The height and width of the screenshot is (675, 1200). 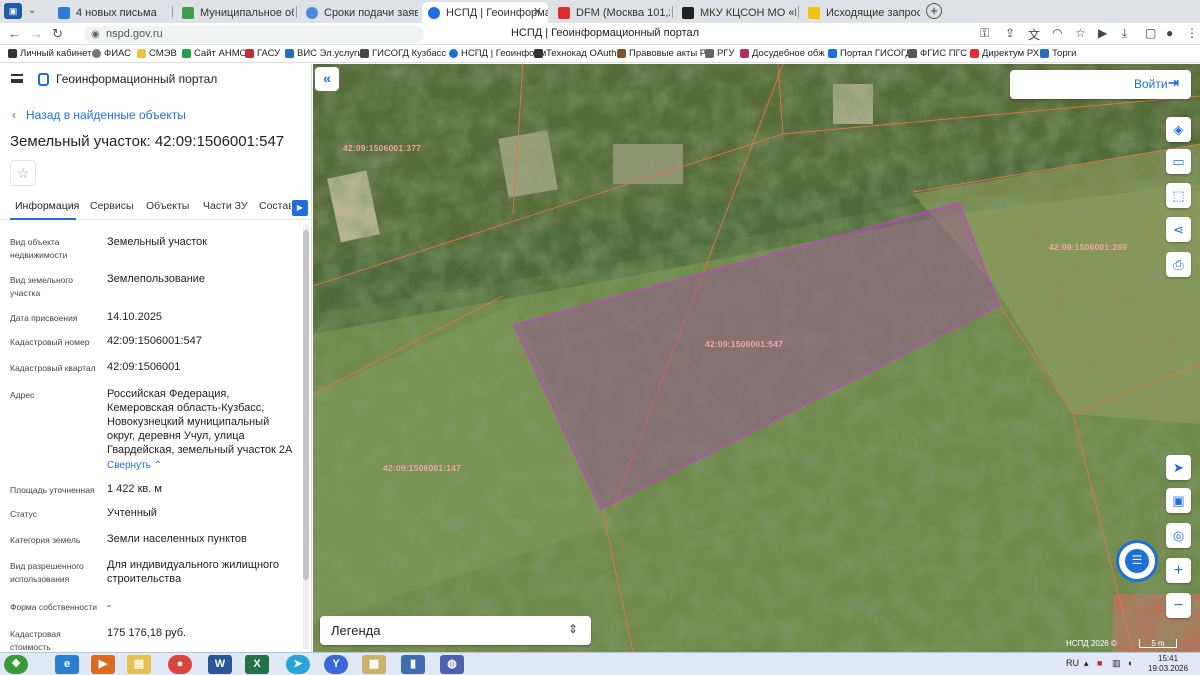 What do you see at coordinates (497, 53) in the screenshot?
I see `bookmark-item: НСПД | Геоинформ` at bounding box center [497, 53].